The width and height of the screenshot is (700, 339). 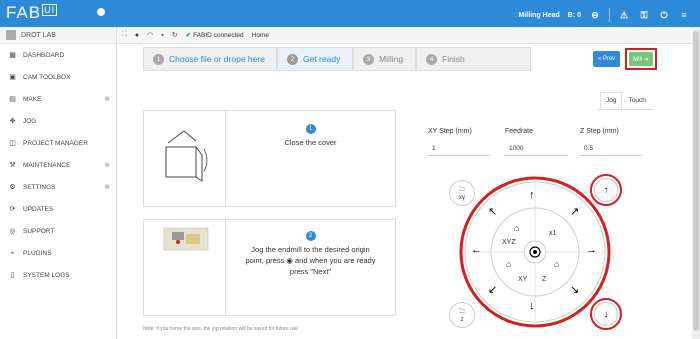 I want to click on jog-up-arrow-icon: ↑, so click(x=532, y=195).